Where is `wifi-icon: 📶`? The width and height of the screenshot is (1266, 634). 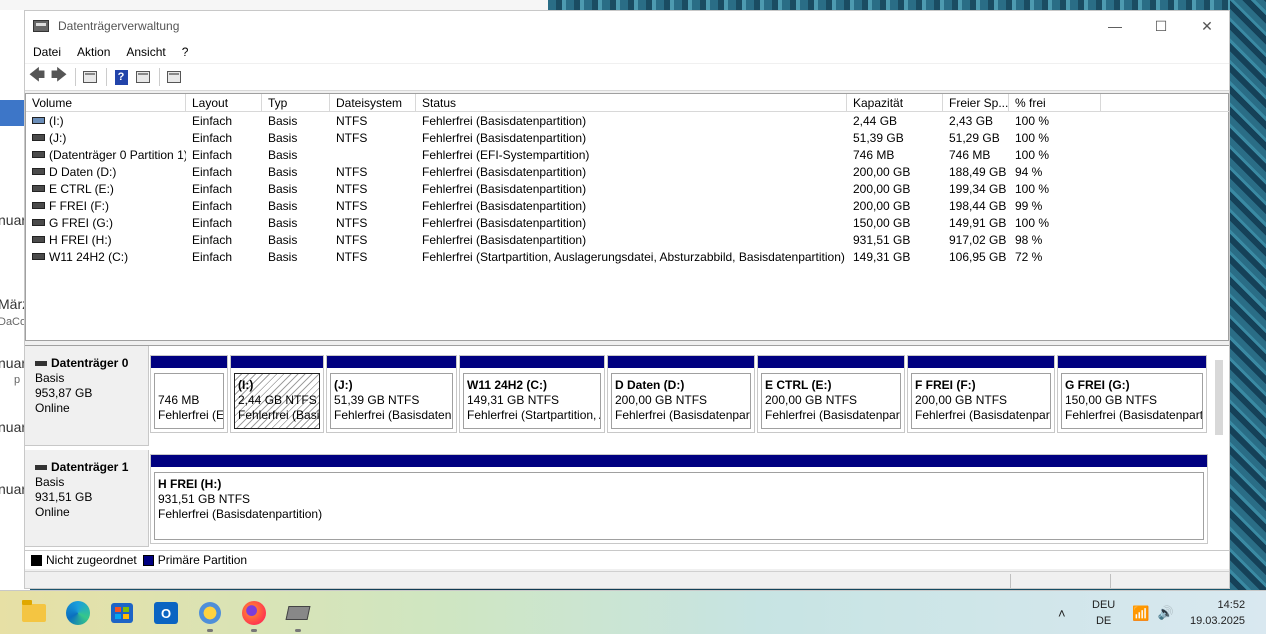 wifi-icon: 📶 is located at coordinates (1141, 612).